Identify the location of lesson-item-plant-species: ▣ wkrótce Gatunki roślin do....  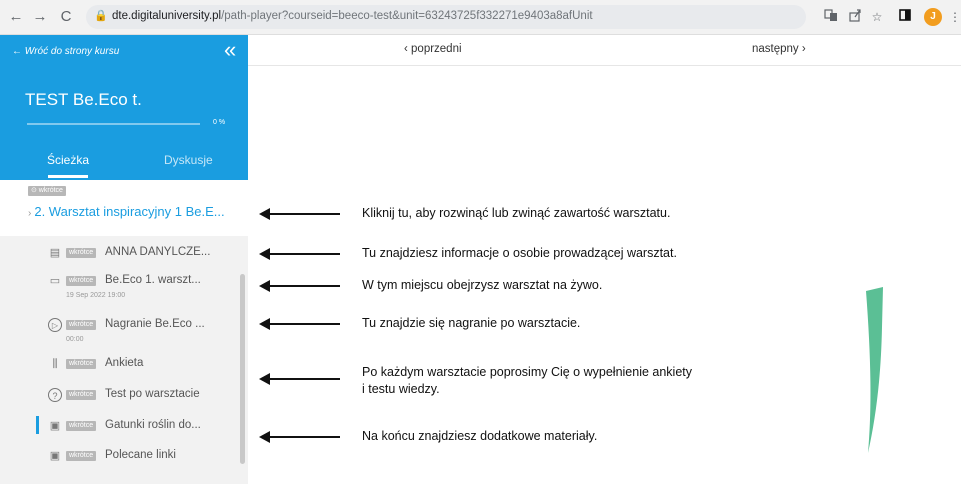
(143, 434).